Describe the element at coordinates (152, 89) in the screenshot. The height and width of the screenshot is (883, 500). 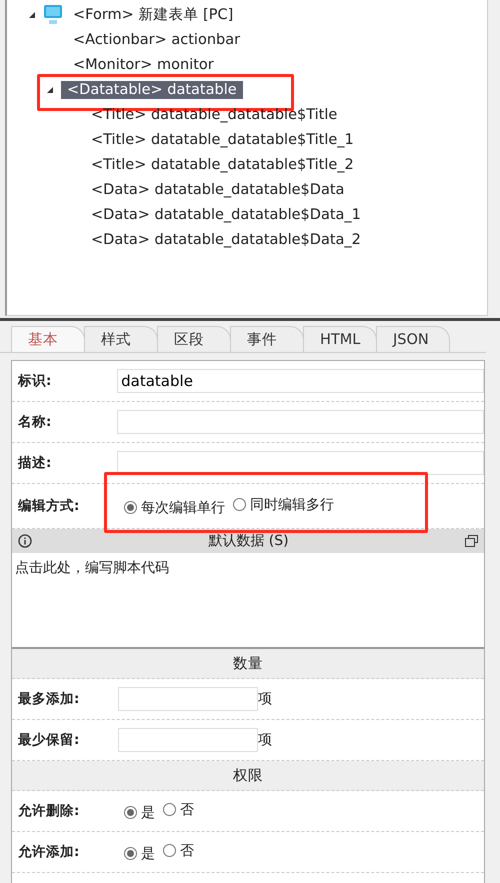
I see `tree-item: <Datatable> datatable` at that location.